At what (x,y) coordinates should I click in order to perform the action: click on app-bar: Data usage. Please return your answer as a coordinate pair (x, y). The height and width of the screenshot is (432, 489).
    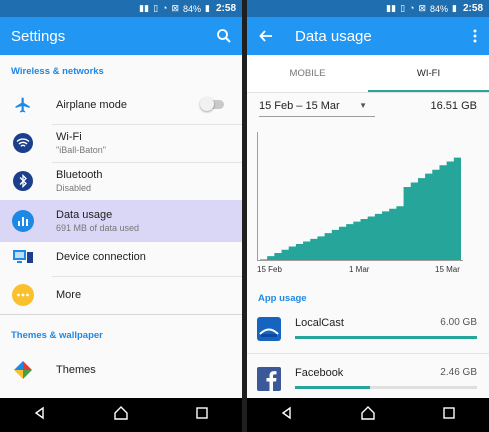
    Looking at the image, I should click on (368, 36).